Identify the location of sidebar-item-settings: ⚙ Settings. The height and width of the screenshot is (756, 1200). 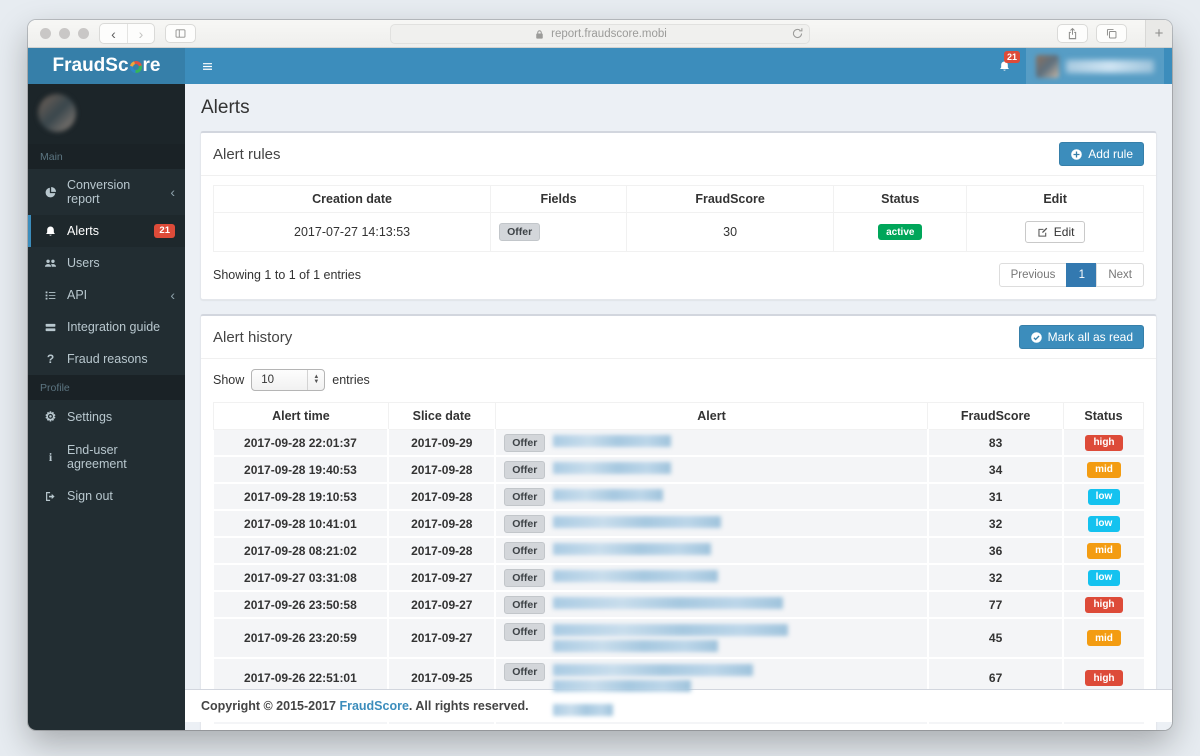
(106, 417).